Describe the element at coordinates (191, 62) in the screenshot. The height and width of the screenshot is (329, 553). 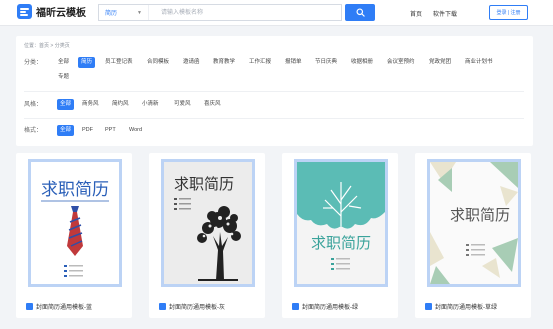
I see `category-option: 邀请函` at that location.